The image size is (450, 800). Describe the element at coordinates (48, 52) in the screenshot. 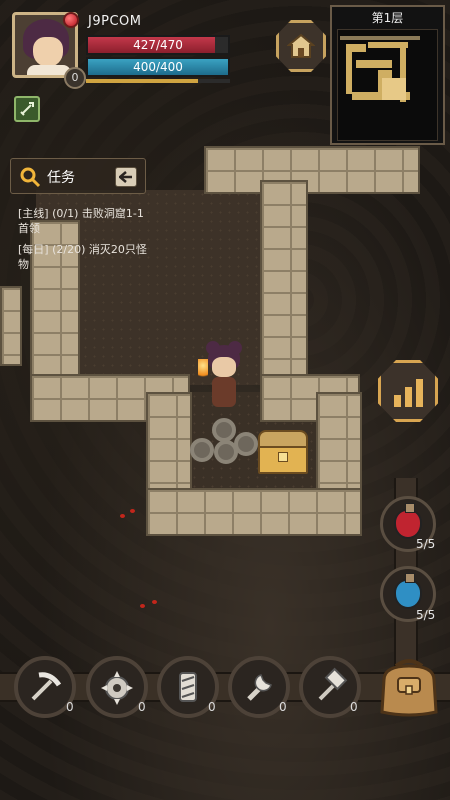

I see `avatar-face` at that location.